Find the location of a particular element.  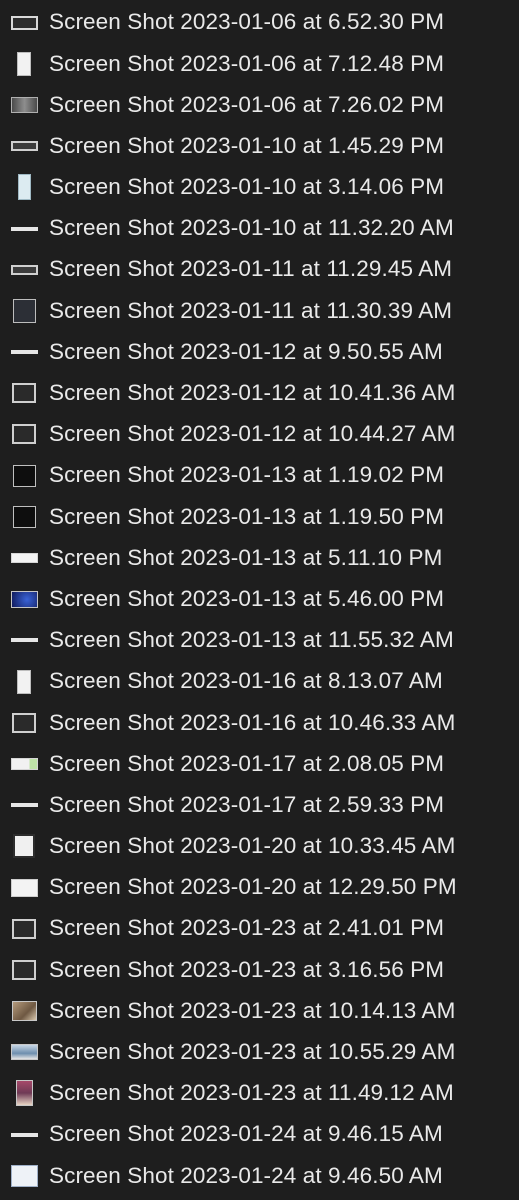

file-name: Screen Shot 2023-01-13 at 5.11.10 PM is located at coordinates (246, 557).